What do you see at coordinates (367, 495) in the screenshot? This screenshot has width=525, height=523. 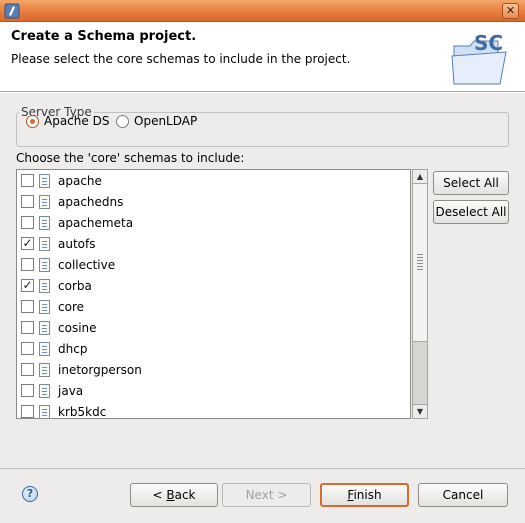 I see `finish-label-rest: inish` at bounding box center [367, 495].